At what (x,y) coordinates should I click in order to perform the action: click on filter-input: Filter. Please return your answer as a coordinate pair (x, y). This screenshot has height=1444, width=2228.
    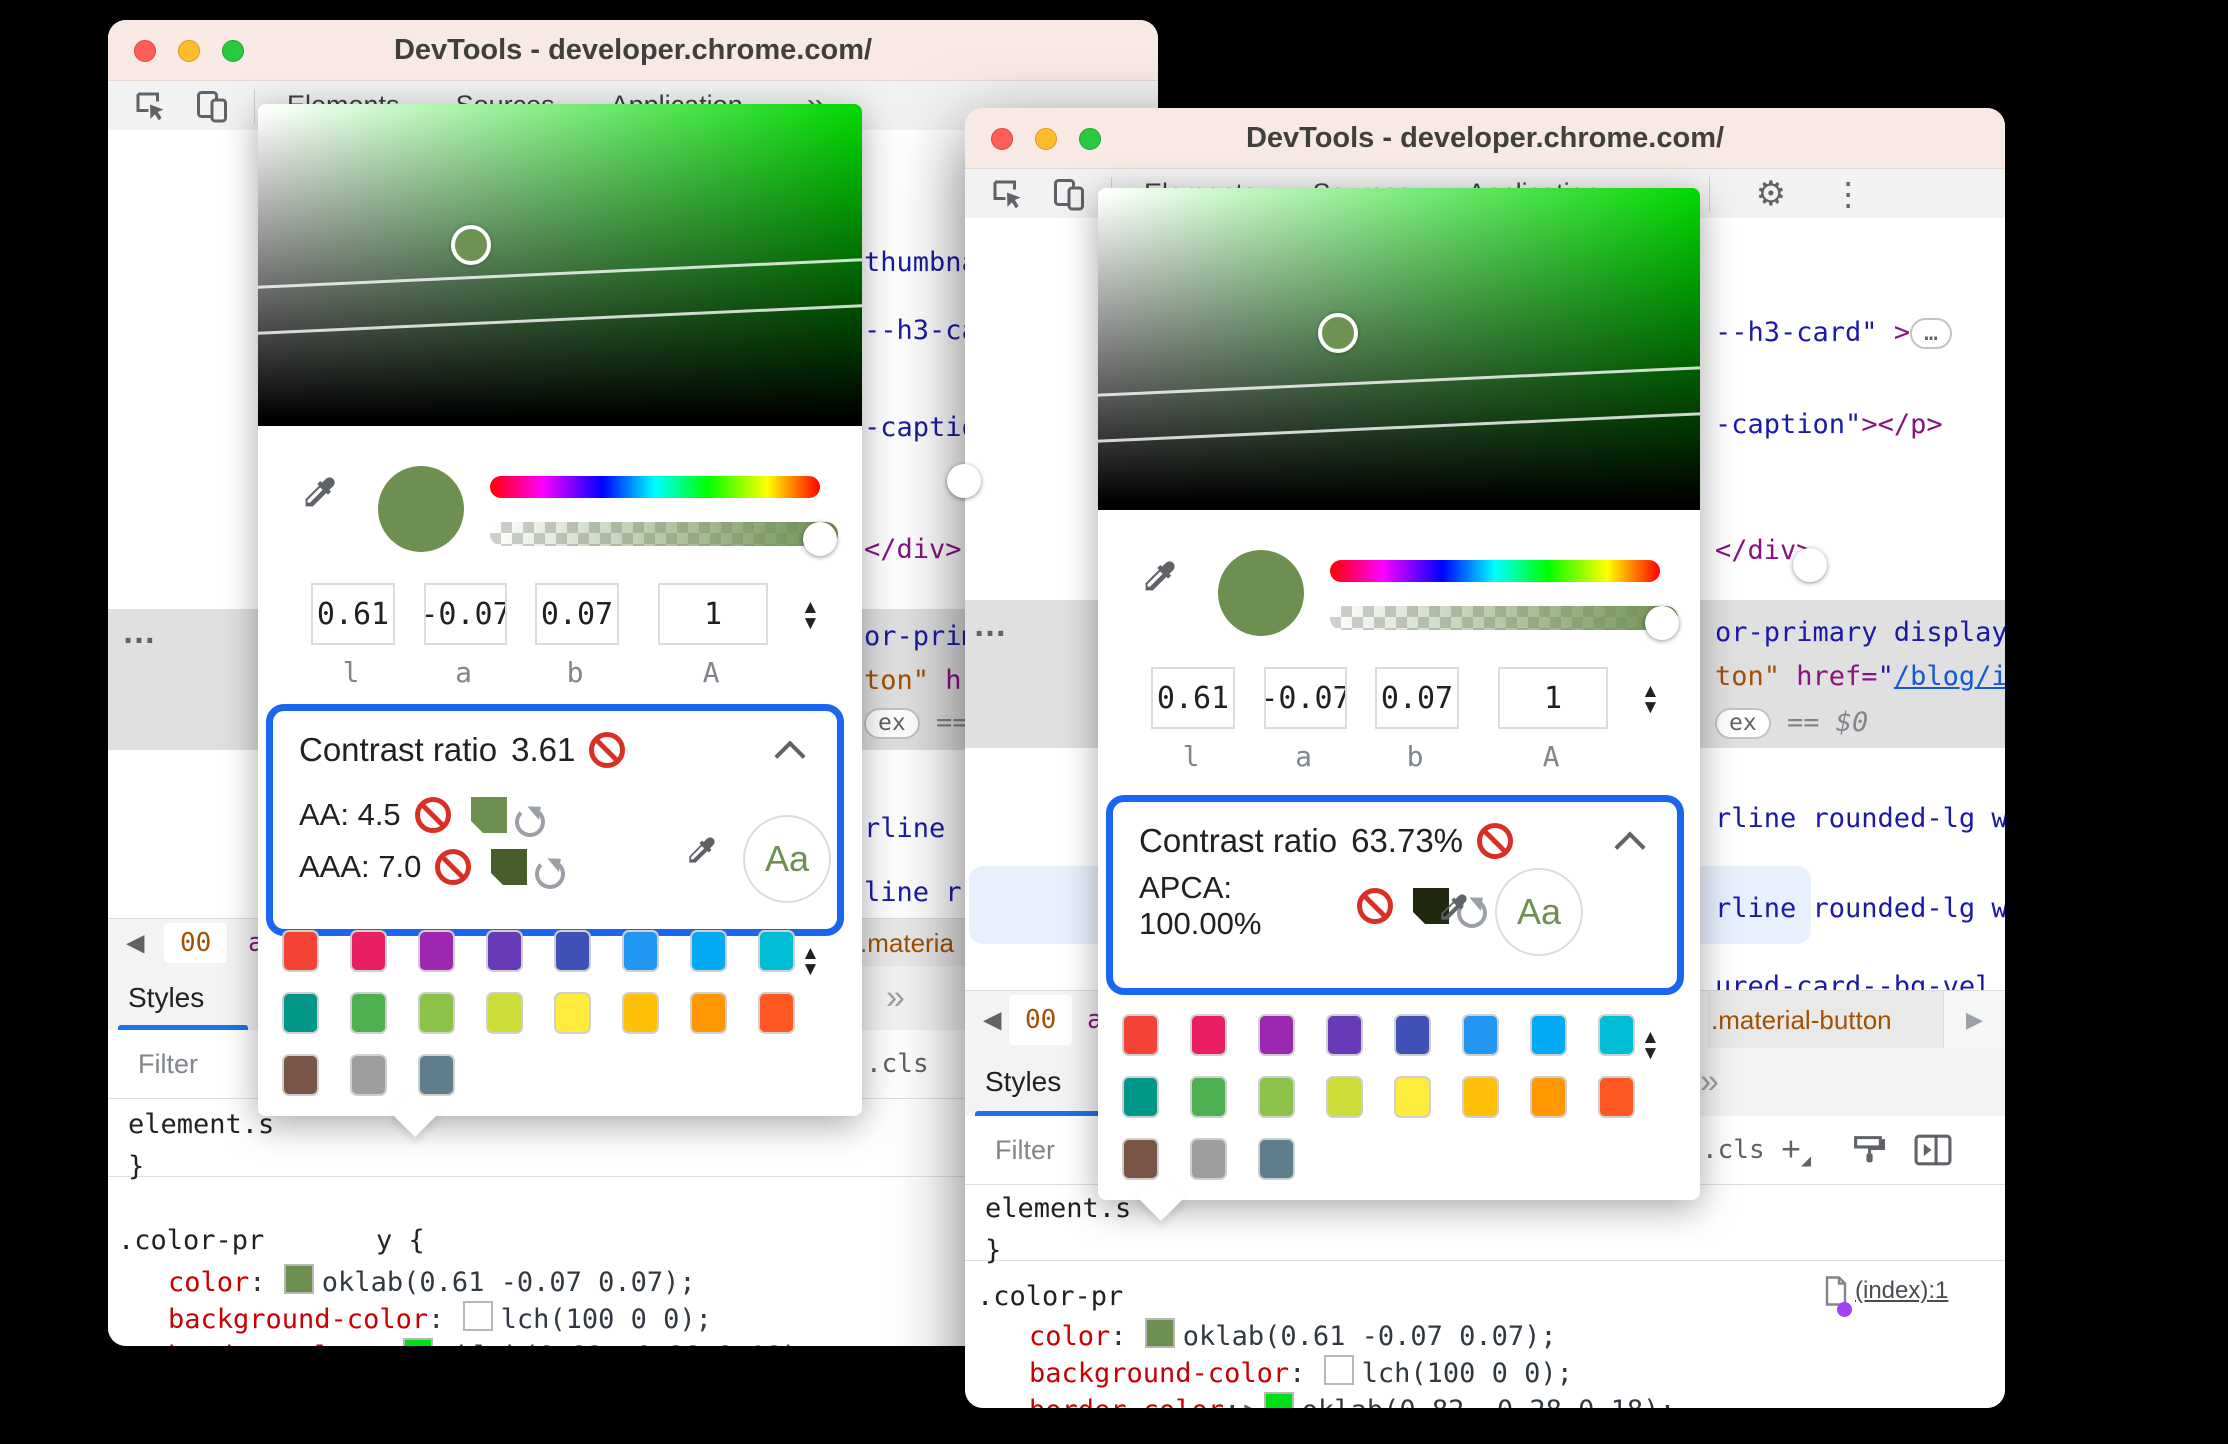
    Looking at the image, I should click on (1025, 1150).